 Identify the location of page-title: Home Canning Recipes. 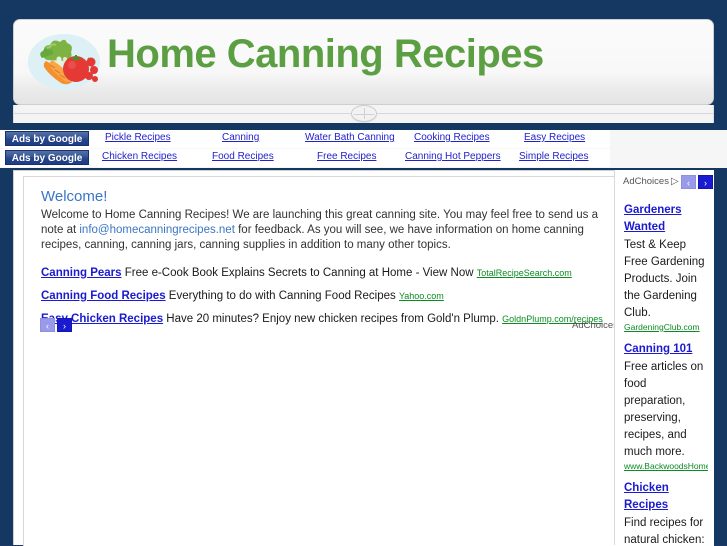
(325, 54).